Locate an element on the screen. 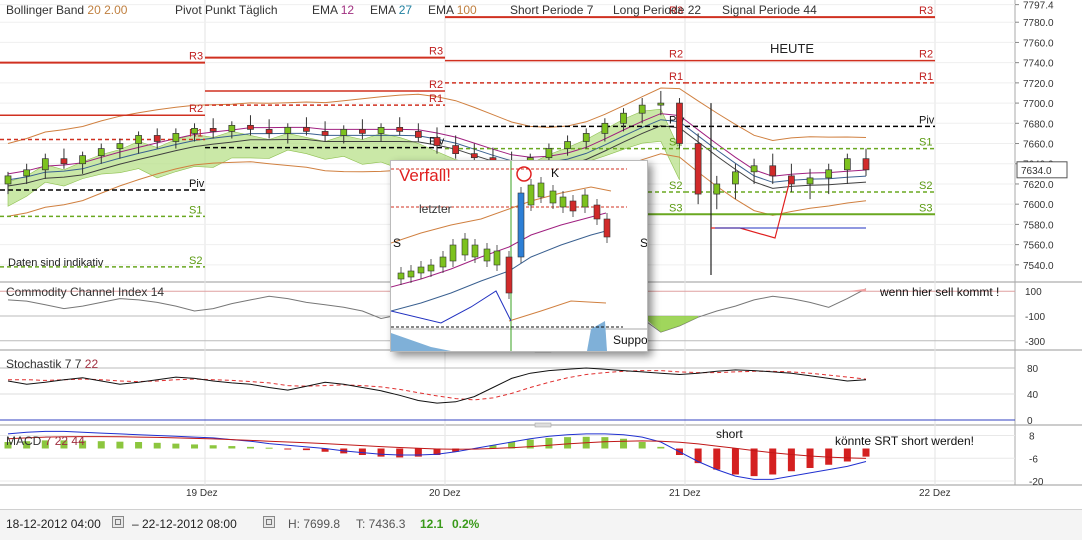  macd-tick-label: -20 is located at coordinates (1036, 482).